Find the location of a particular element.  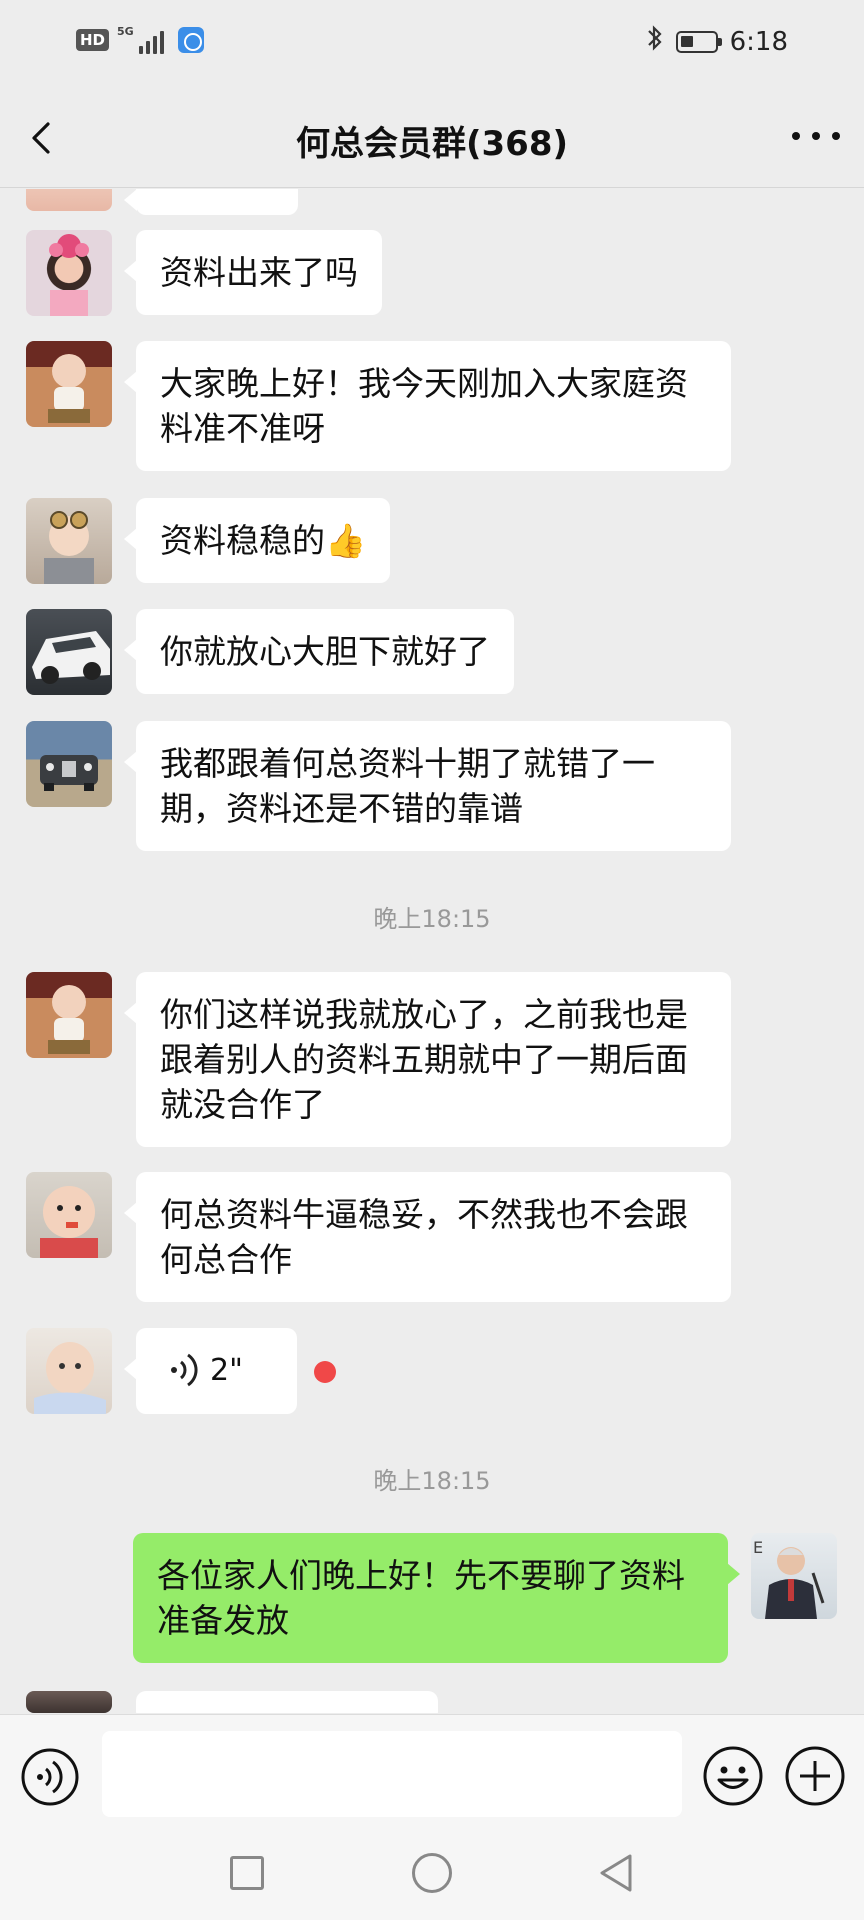

message-input is located at coordinates (392, 1774).